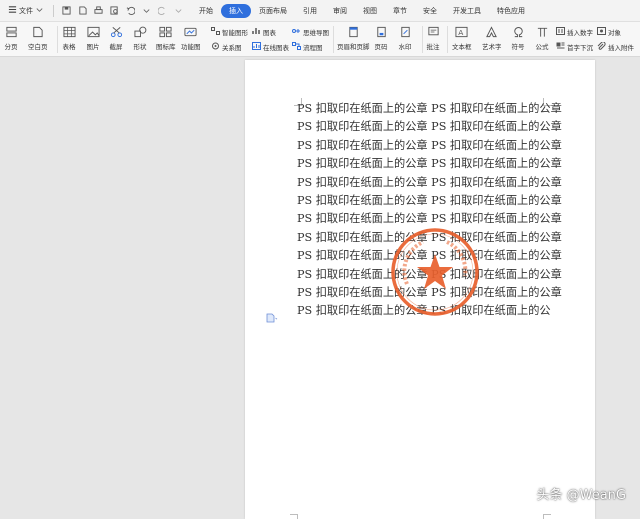  I want to click on comment-button: 批注, so click(433, 38).